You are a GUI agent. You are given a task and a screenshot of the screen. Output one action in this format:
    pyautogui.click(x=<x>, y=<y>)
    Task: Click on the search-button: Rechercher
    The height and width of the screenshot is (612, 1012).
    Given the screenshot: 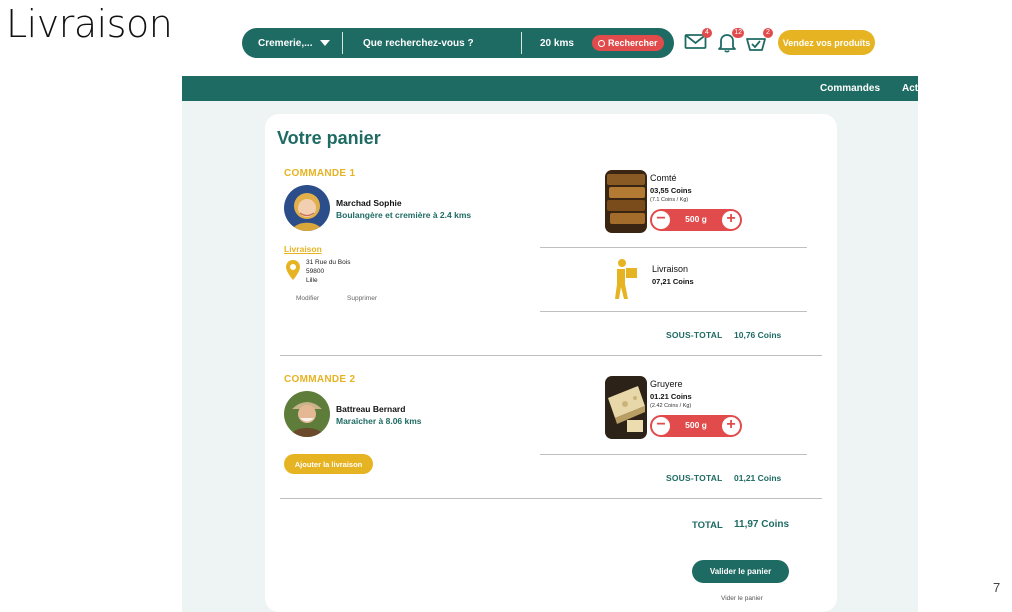 What is the action you would take?
    pyautogui.click(x=628, y=43)
    